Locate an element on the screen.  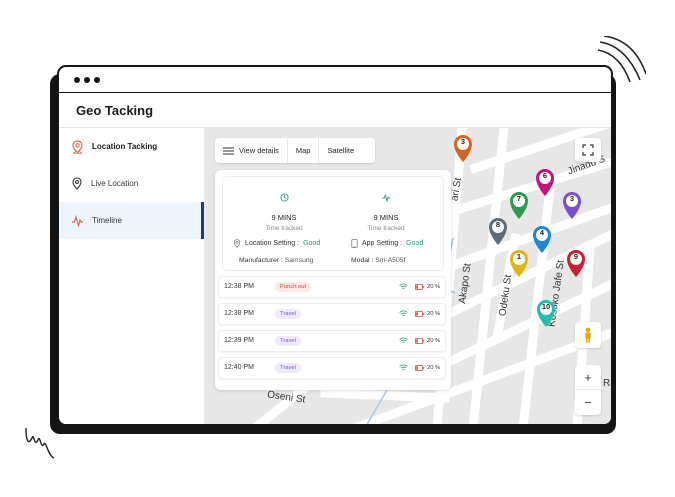
map-pin: 4 is located at coordinates (542, 239).